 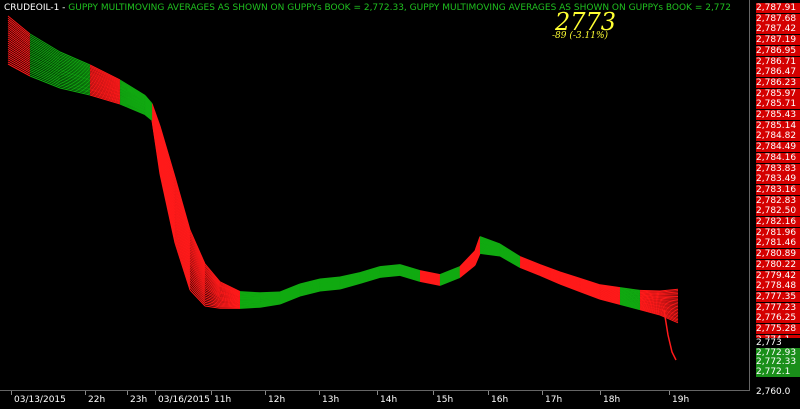 What do you see at coordinates (778, 362) in the screenshot?
I see `current-price-label: 2,772.33` at bounding box center [778, 362].